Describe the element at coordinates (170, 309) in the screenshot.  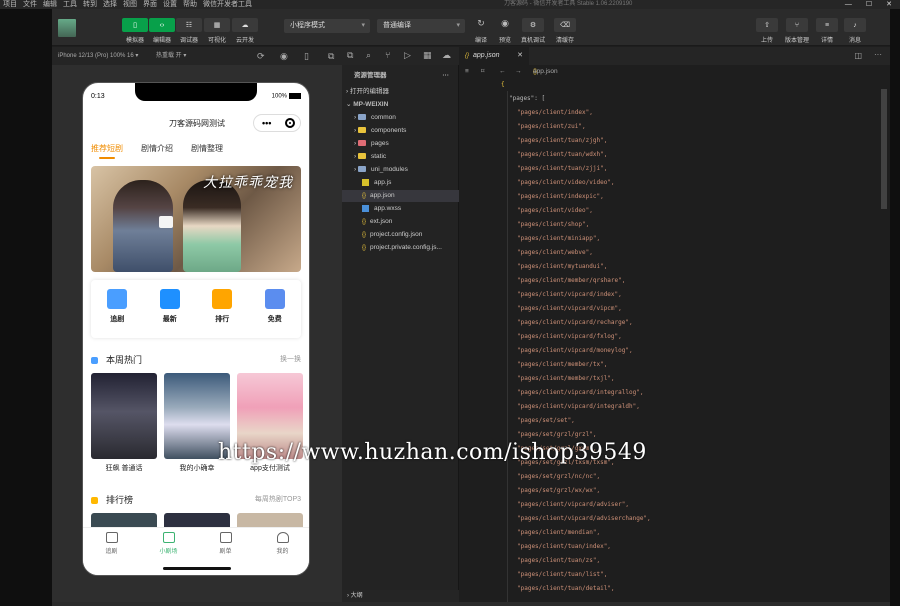
I see `entry-latest: 最新` at that location.